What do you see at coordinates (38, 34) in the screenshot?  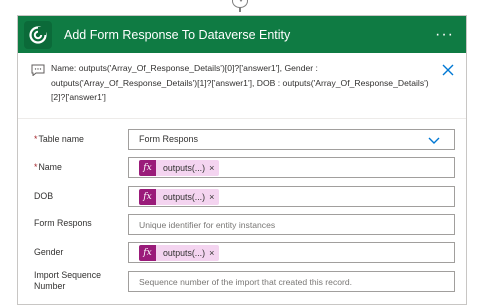 I see `dataverse-logo-icon` at bounding box center [38, 34].